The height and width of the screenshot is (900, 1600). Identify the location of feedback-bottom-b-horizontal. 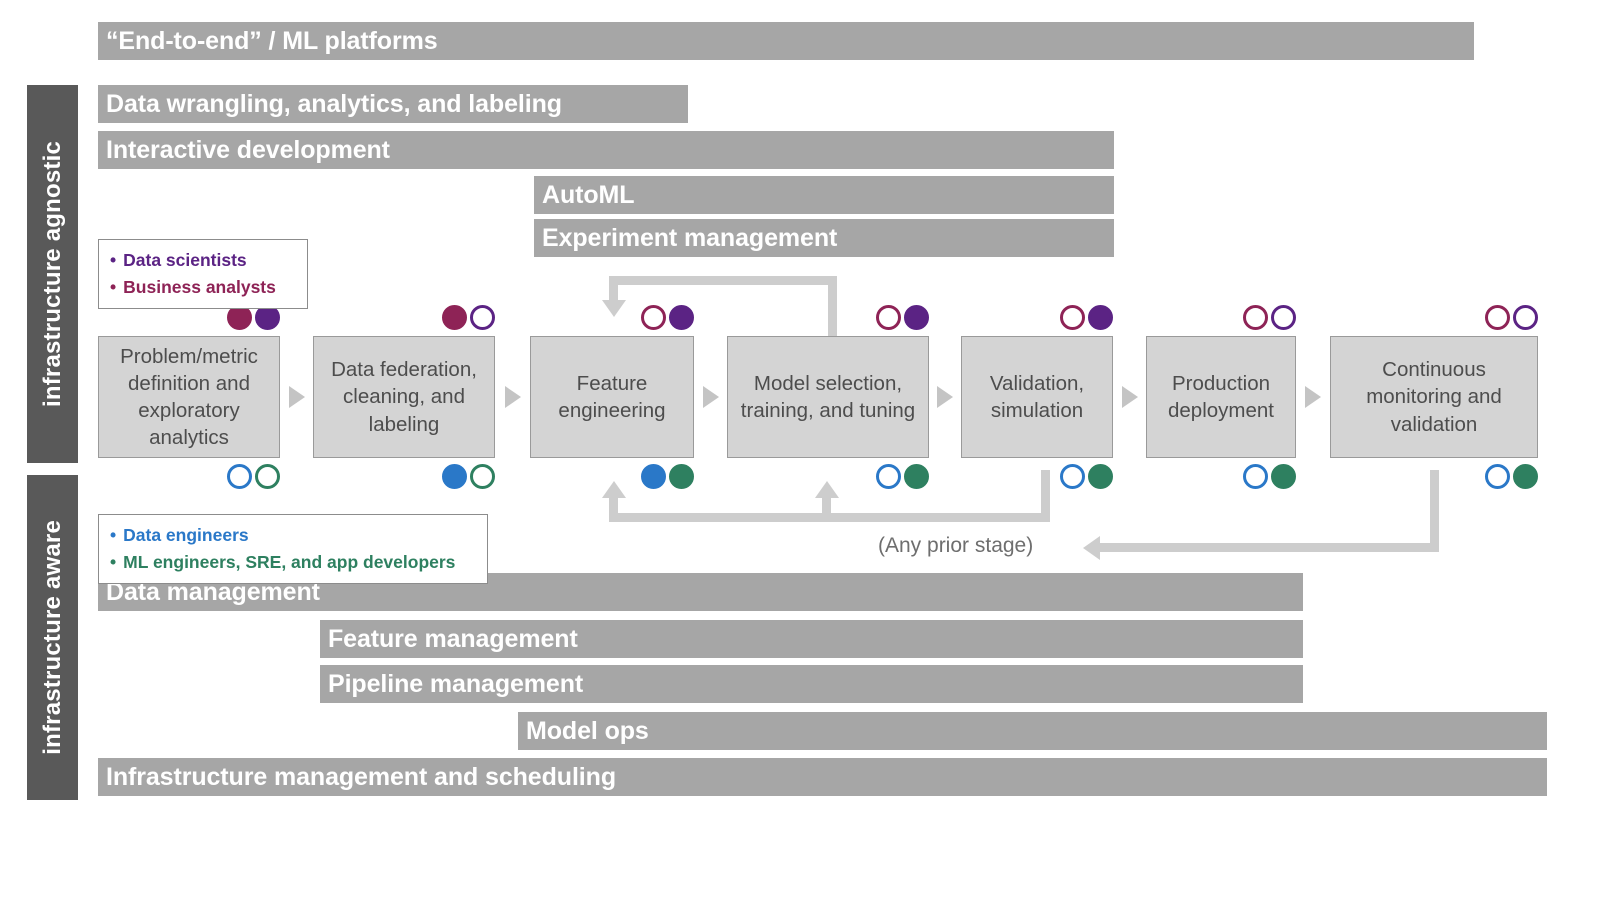
(936, 517).